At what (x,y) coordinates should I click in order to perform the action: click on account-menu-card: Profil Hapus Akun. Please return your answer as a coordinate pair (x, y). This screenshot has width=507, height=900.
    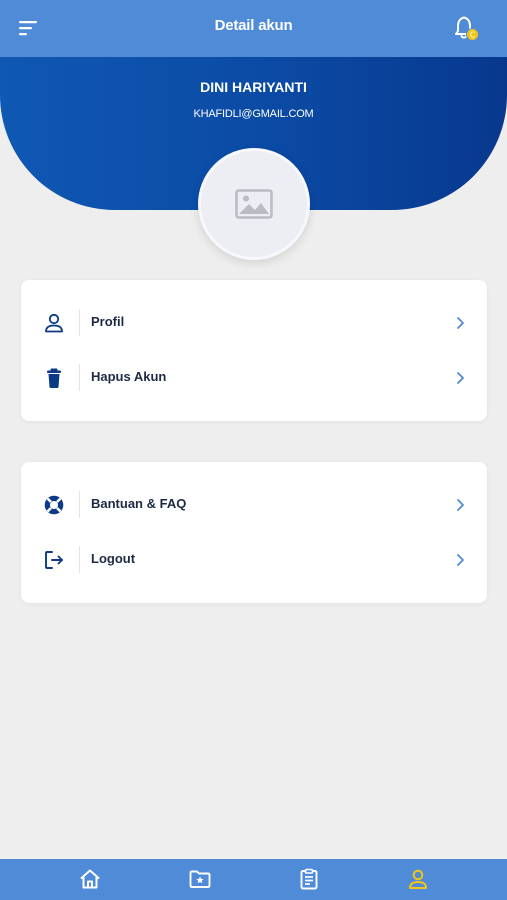
    Looking at the image, I should click on (254, 350).